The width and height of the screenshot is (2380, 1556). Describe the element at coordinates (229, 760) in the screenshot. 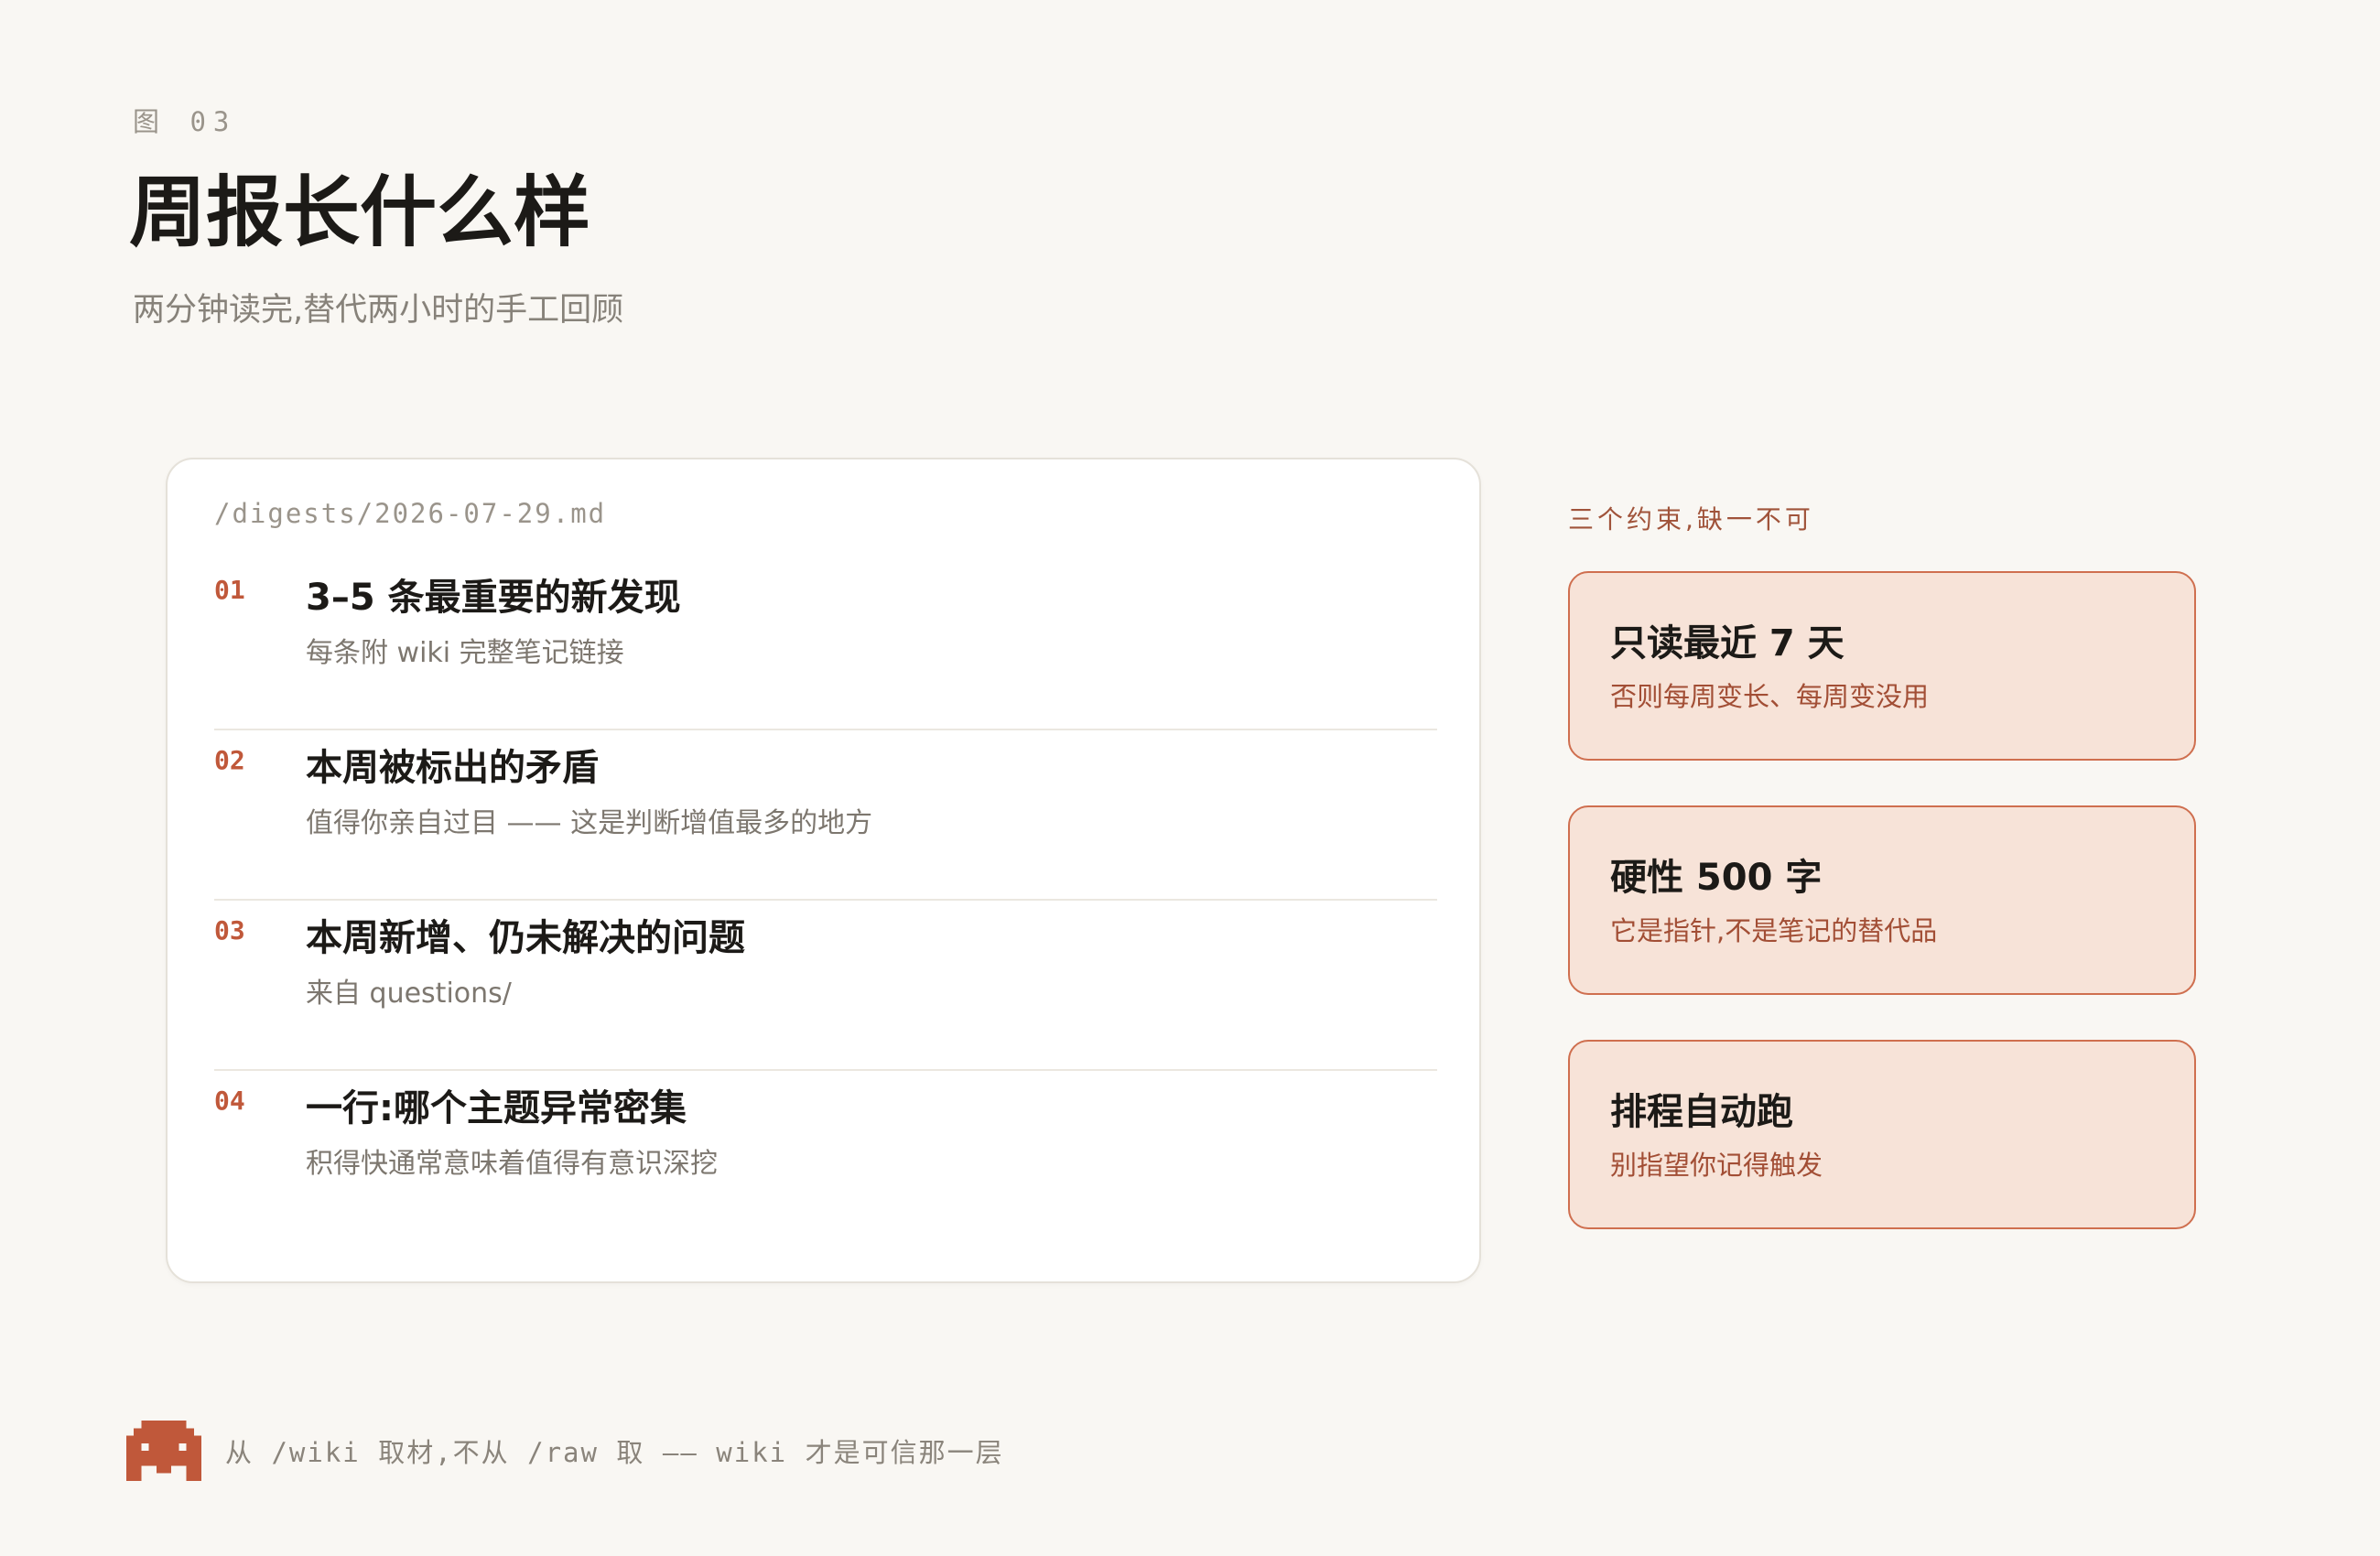

I see `digest-item-number: 02` at that location.